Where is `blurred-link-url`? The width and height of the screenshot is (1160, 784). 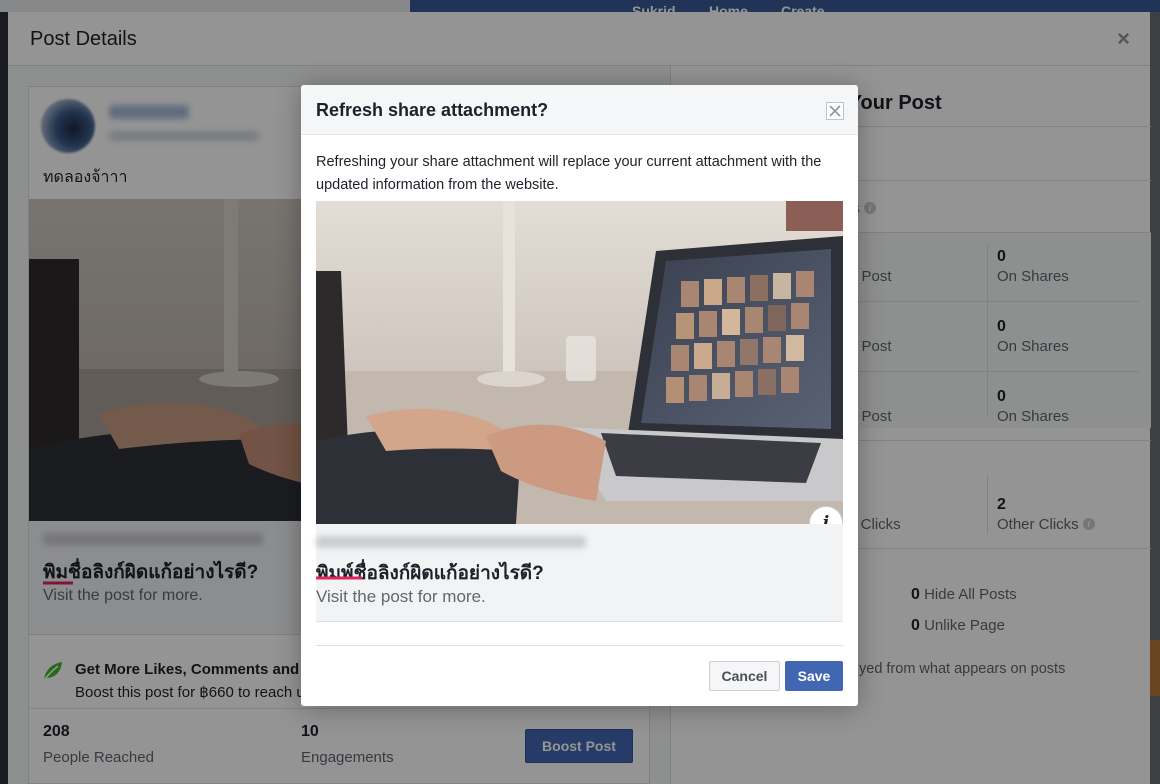
blurred-link-url is located at coordinates (451, 542).